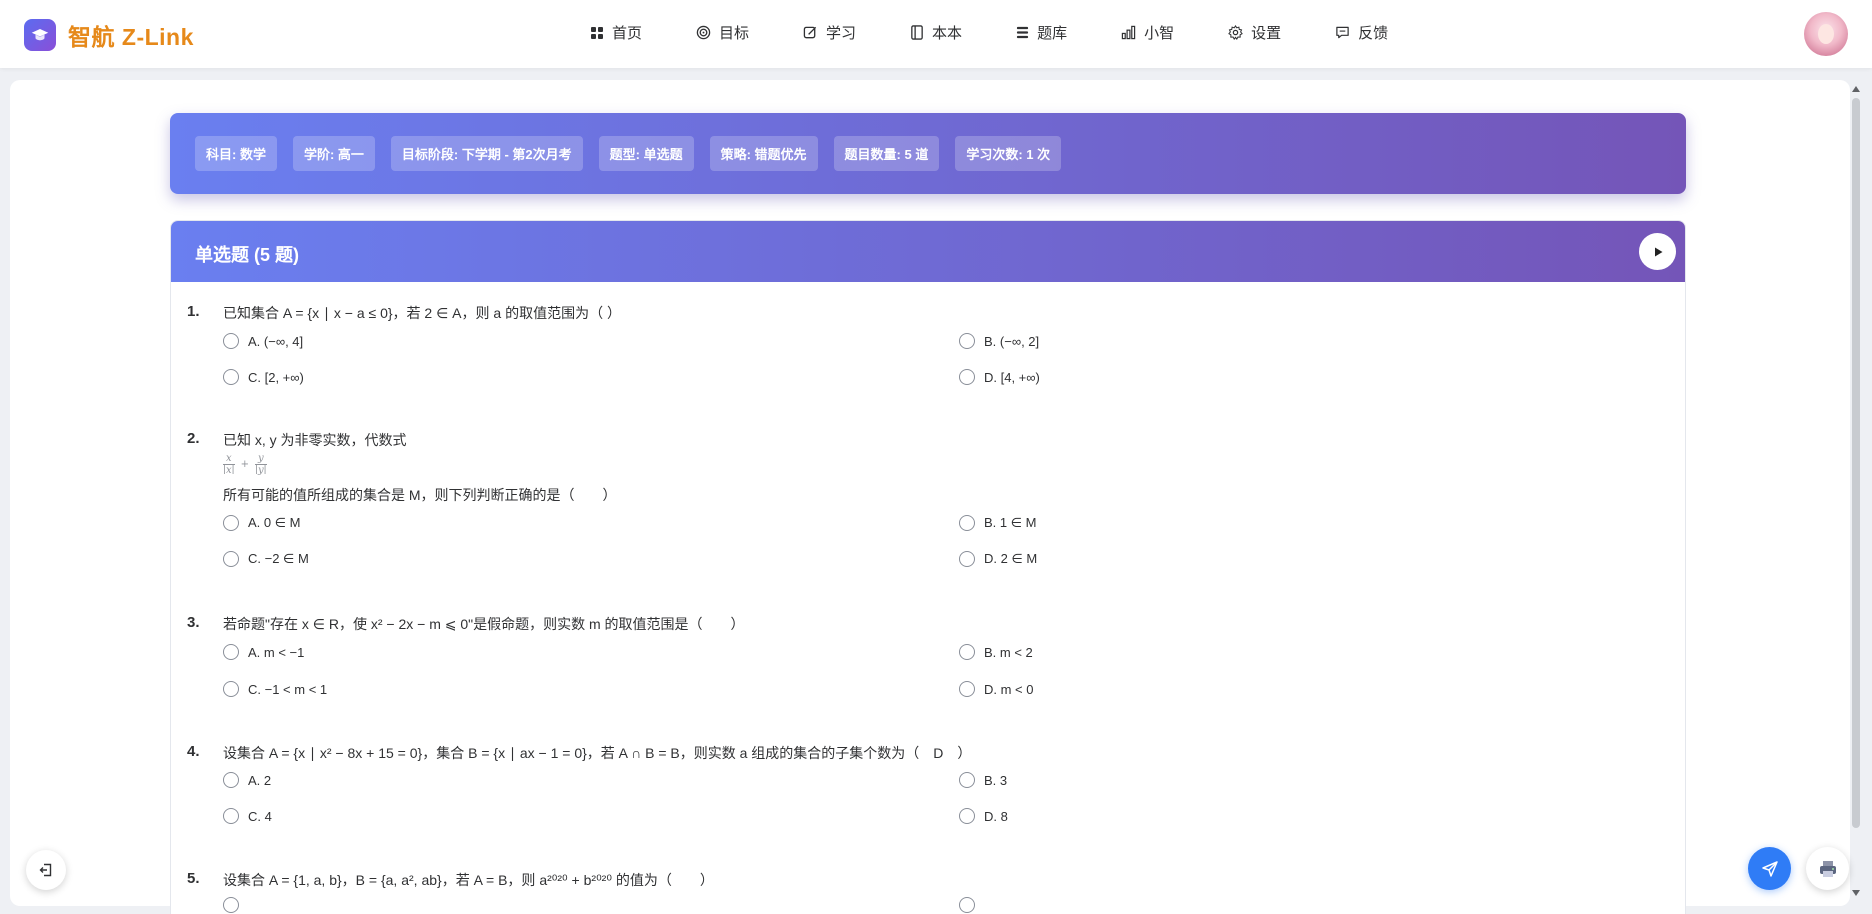 Image resolution: width=1872 pixels, height=914 pixels. I want to click on option-label: C. −2 ∈ M, so click(278, 558).